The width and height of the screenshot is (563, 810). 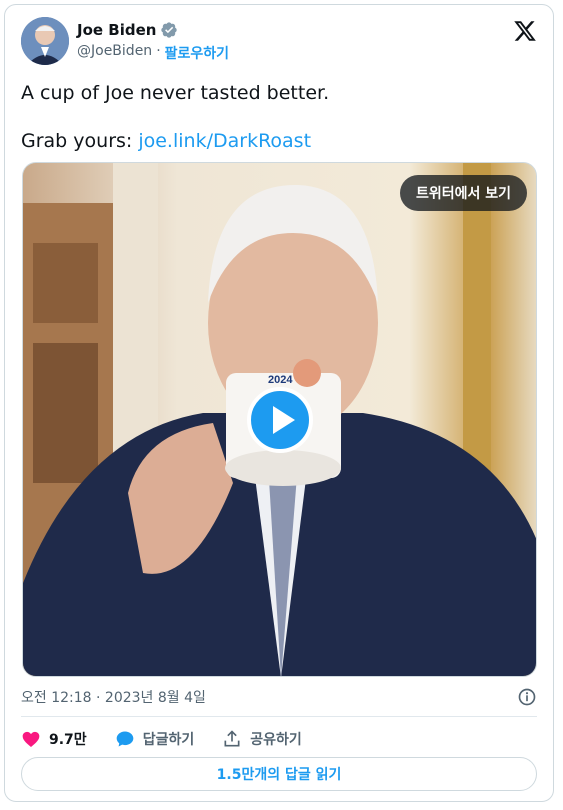 I want to click on tweet-timestamp: 오전 12:18 · 2023년 8월 4일, so click(x=113, y=697).